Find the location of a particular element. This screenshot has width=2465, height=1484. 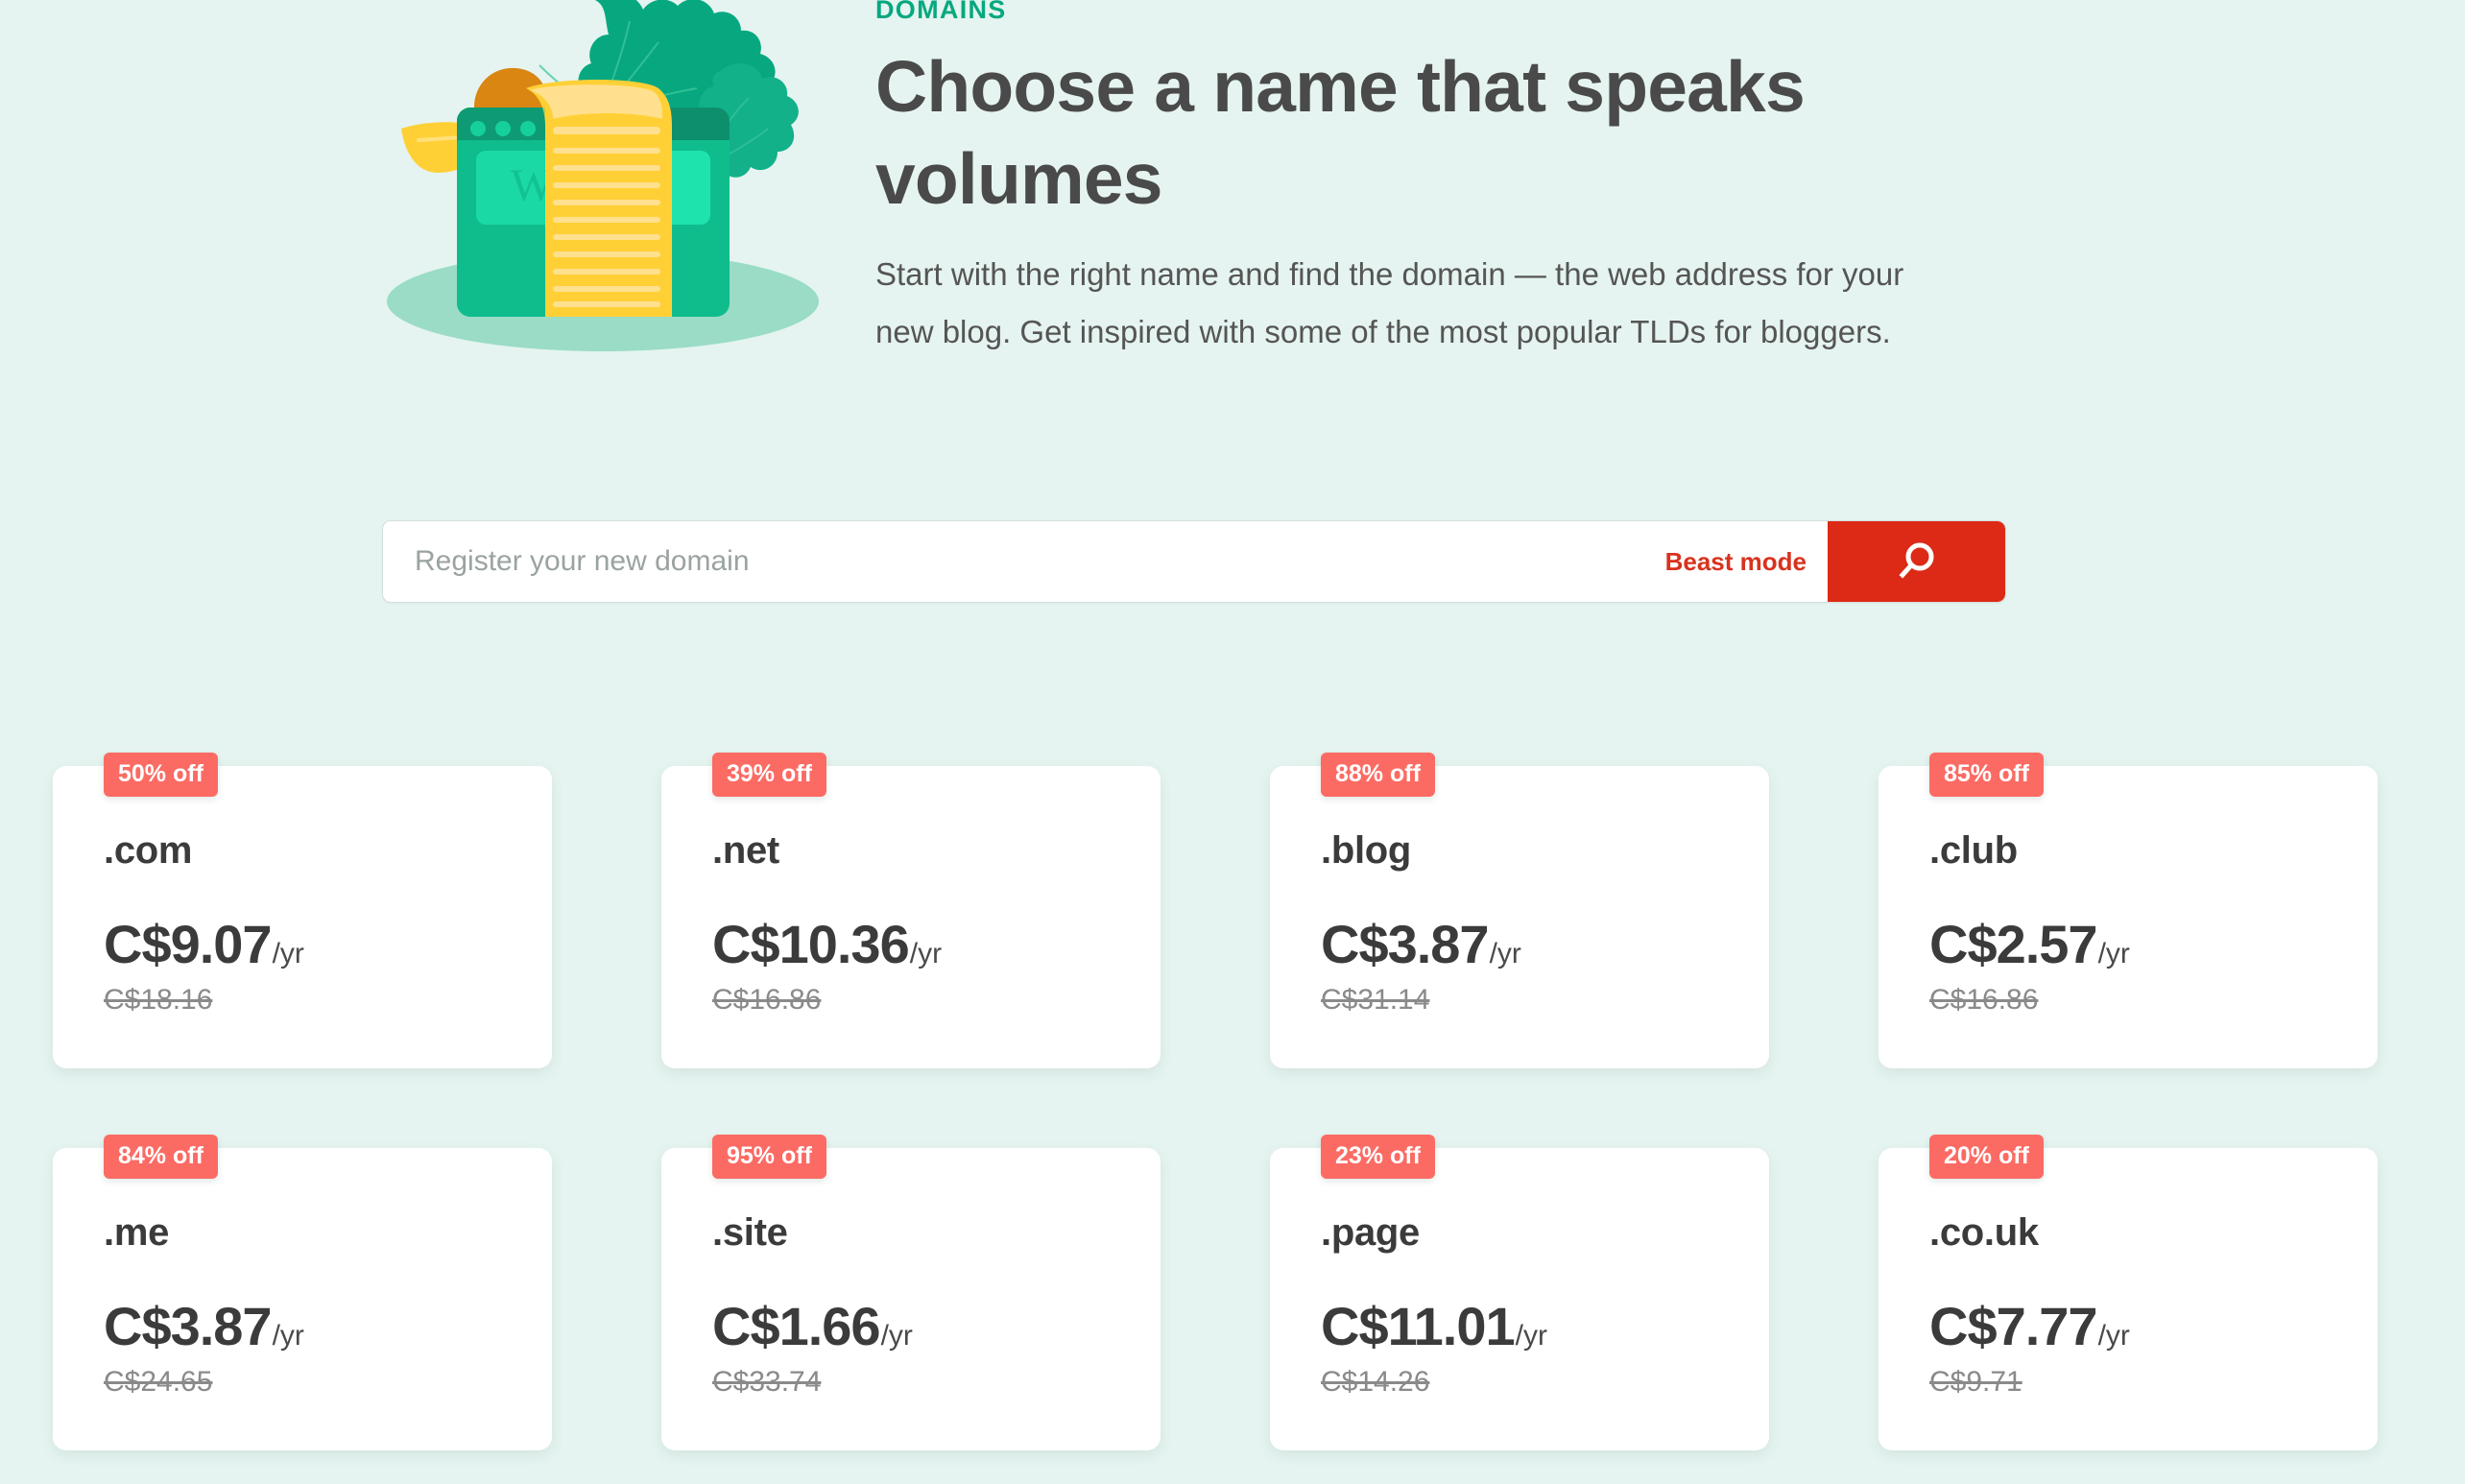

sale-price: C$11.01 is located at coordinates (1418, 1326).